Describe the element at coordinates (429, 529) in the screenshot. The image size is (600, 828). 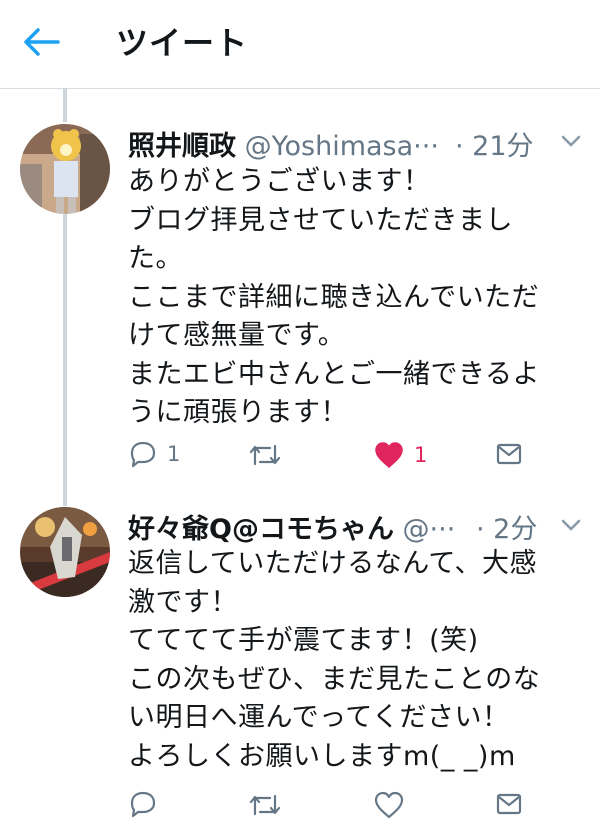
I see `user-handle: @···` at that location.